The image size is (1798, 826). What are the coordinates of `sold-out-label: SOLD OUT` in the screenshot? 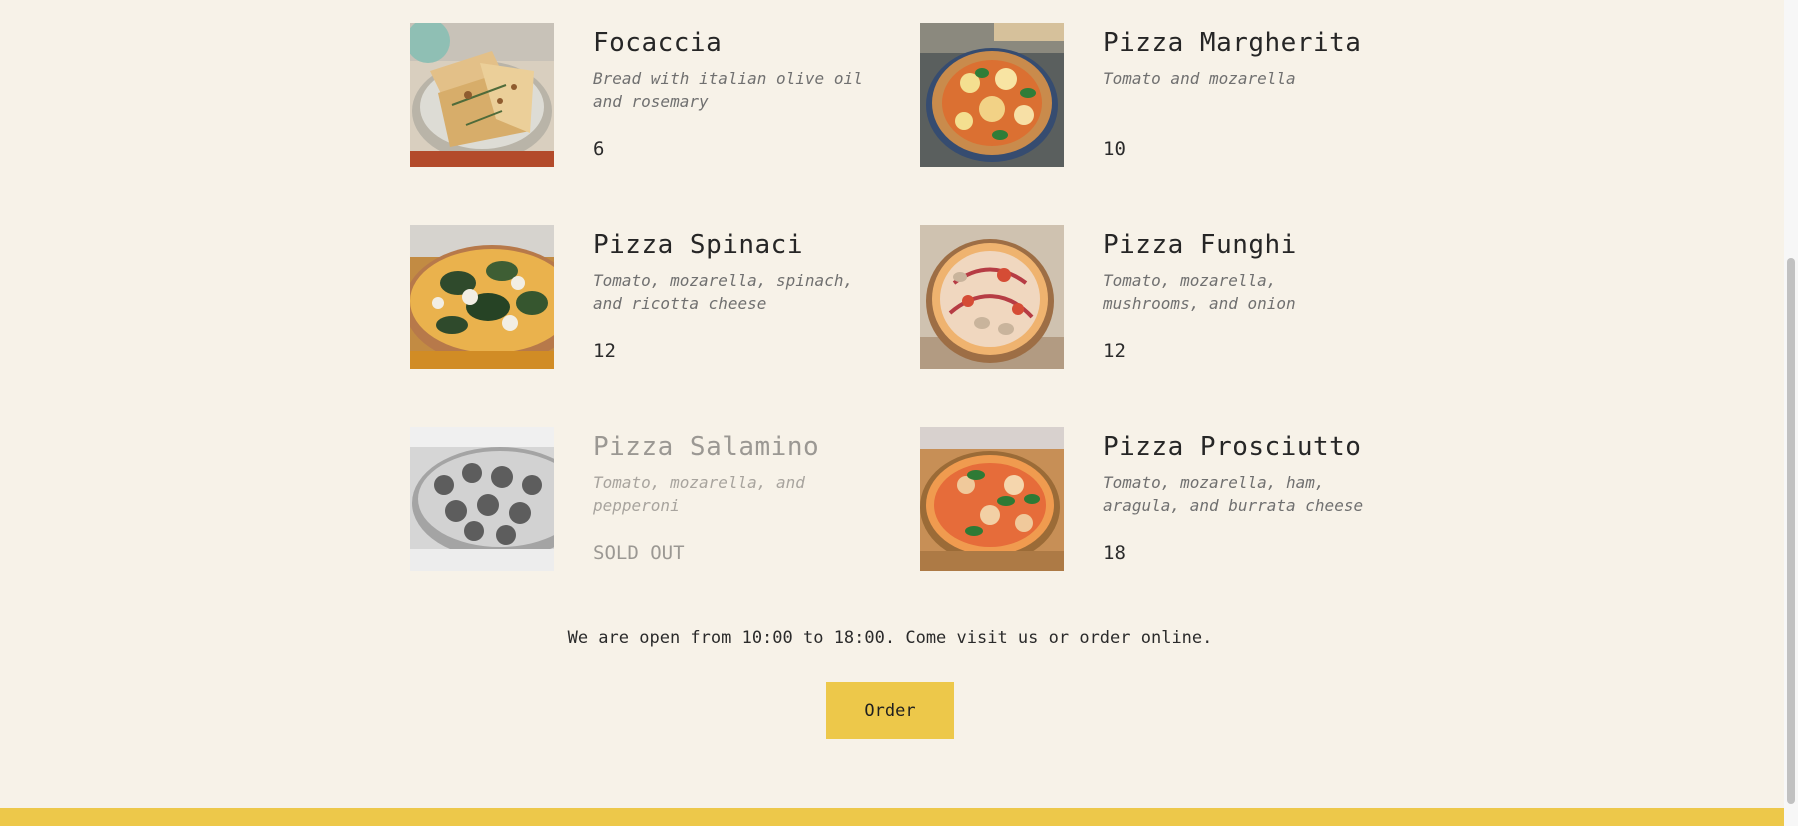 It's located at (639, 553).